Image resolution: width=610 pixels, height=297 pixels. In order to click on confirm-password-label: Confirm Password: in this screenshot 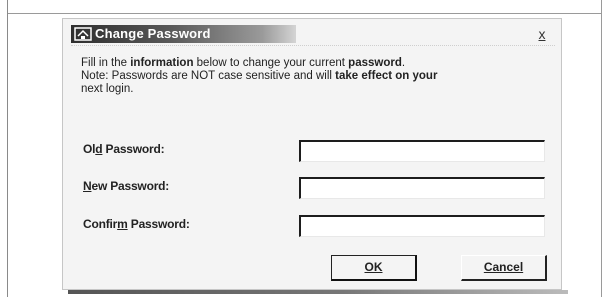, I will do `click(136, 224)`.